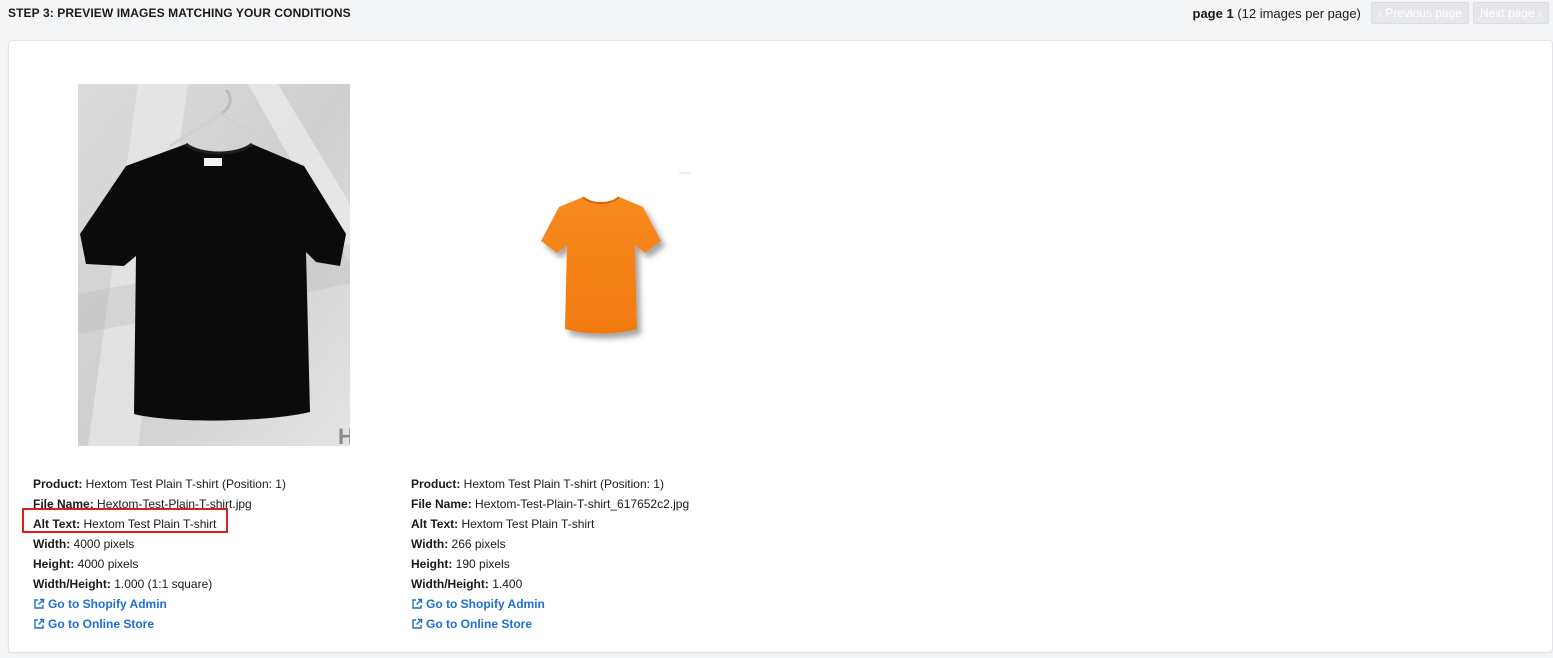 This screenshot has width=1553, height=658. Describe the element at coordinates (460, 564) in the screenshot. I see `height-row: Height: 190 pixels` at that location.